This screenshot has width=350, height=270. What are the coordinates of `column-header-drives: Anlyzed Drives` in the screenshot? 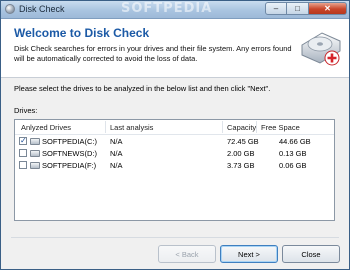 It's located at (46, 127).